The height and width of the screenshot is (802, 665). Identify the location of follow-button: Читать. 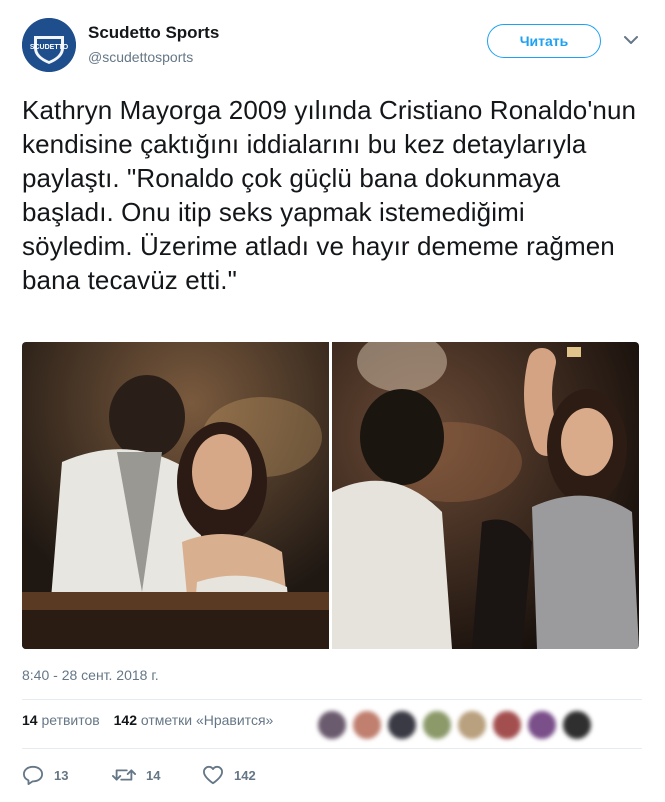
(544, 41).